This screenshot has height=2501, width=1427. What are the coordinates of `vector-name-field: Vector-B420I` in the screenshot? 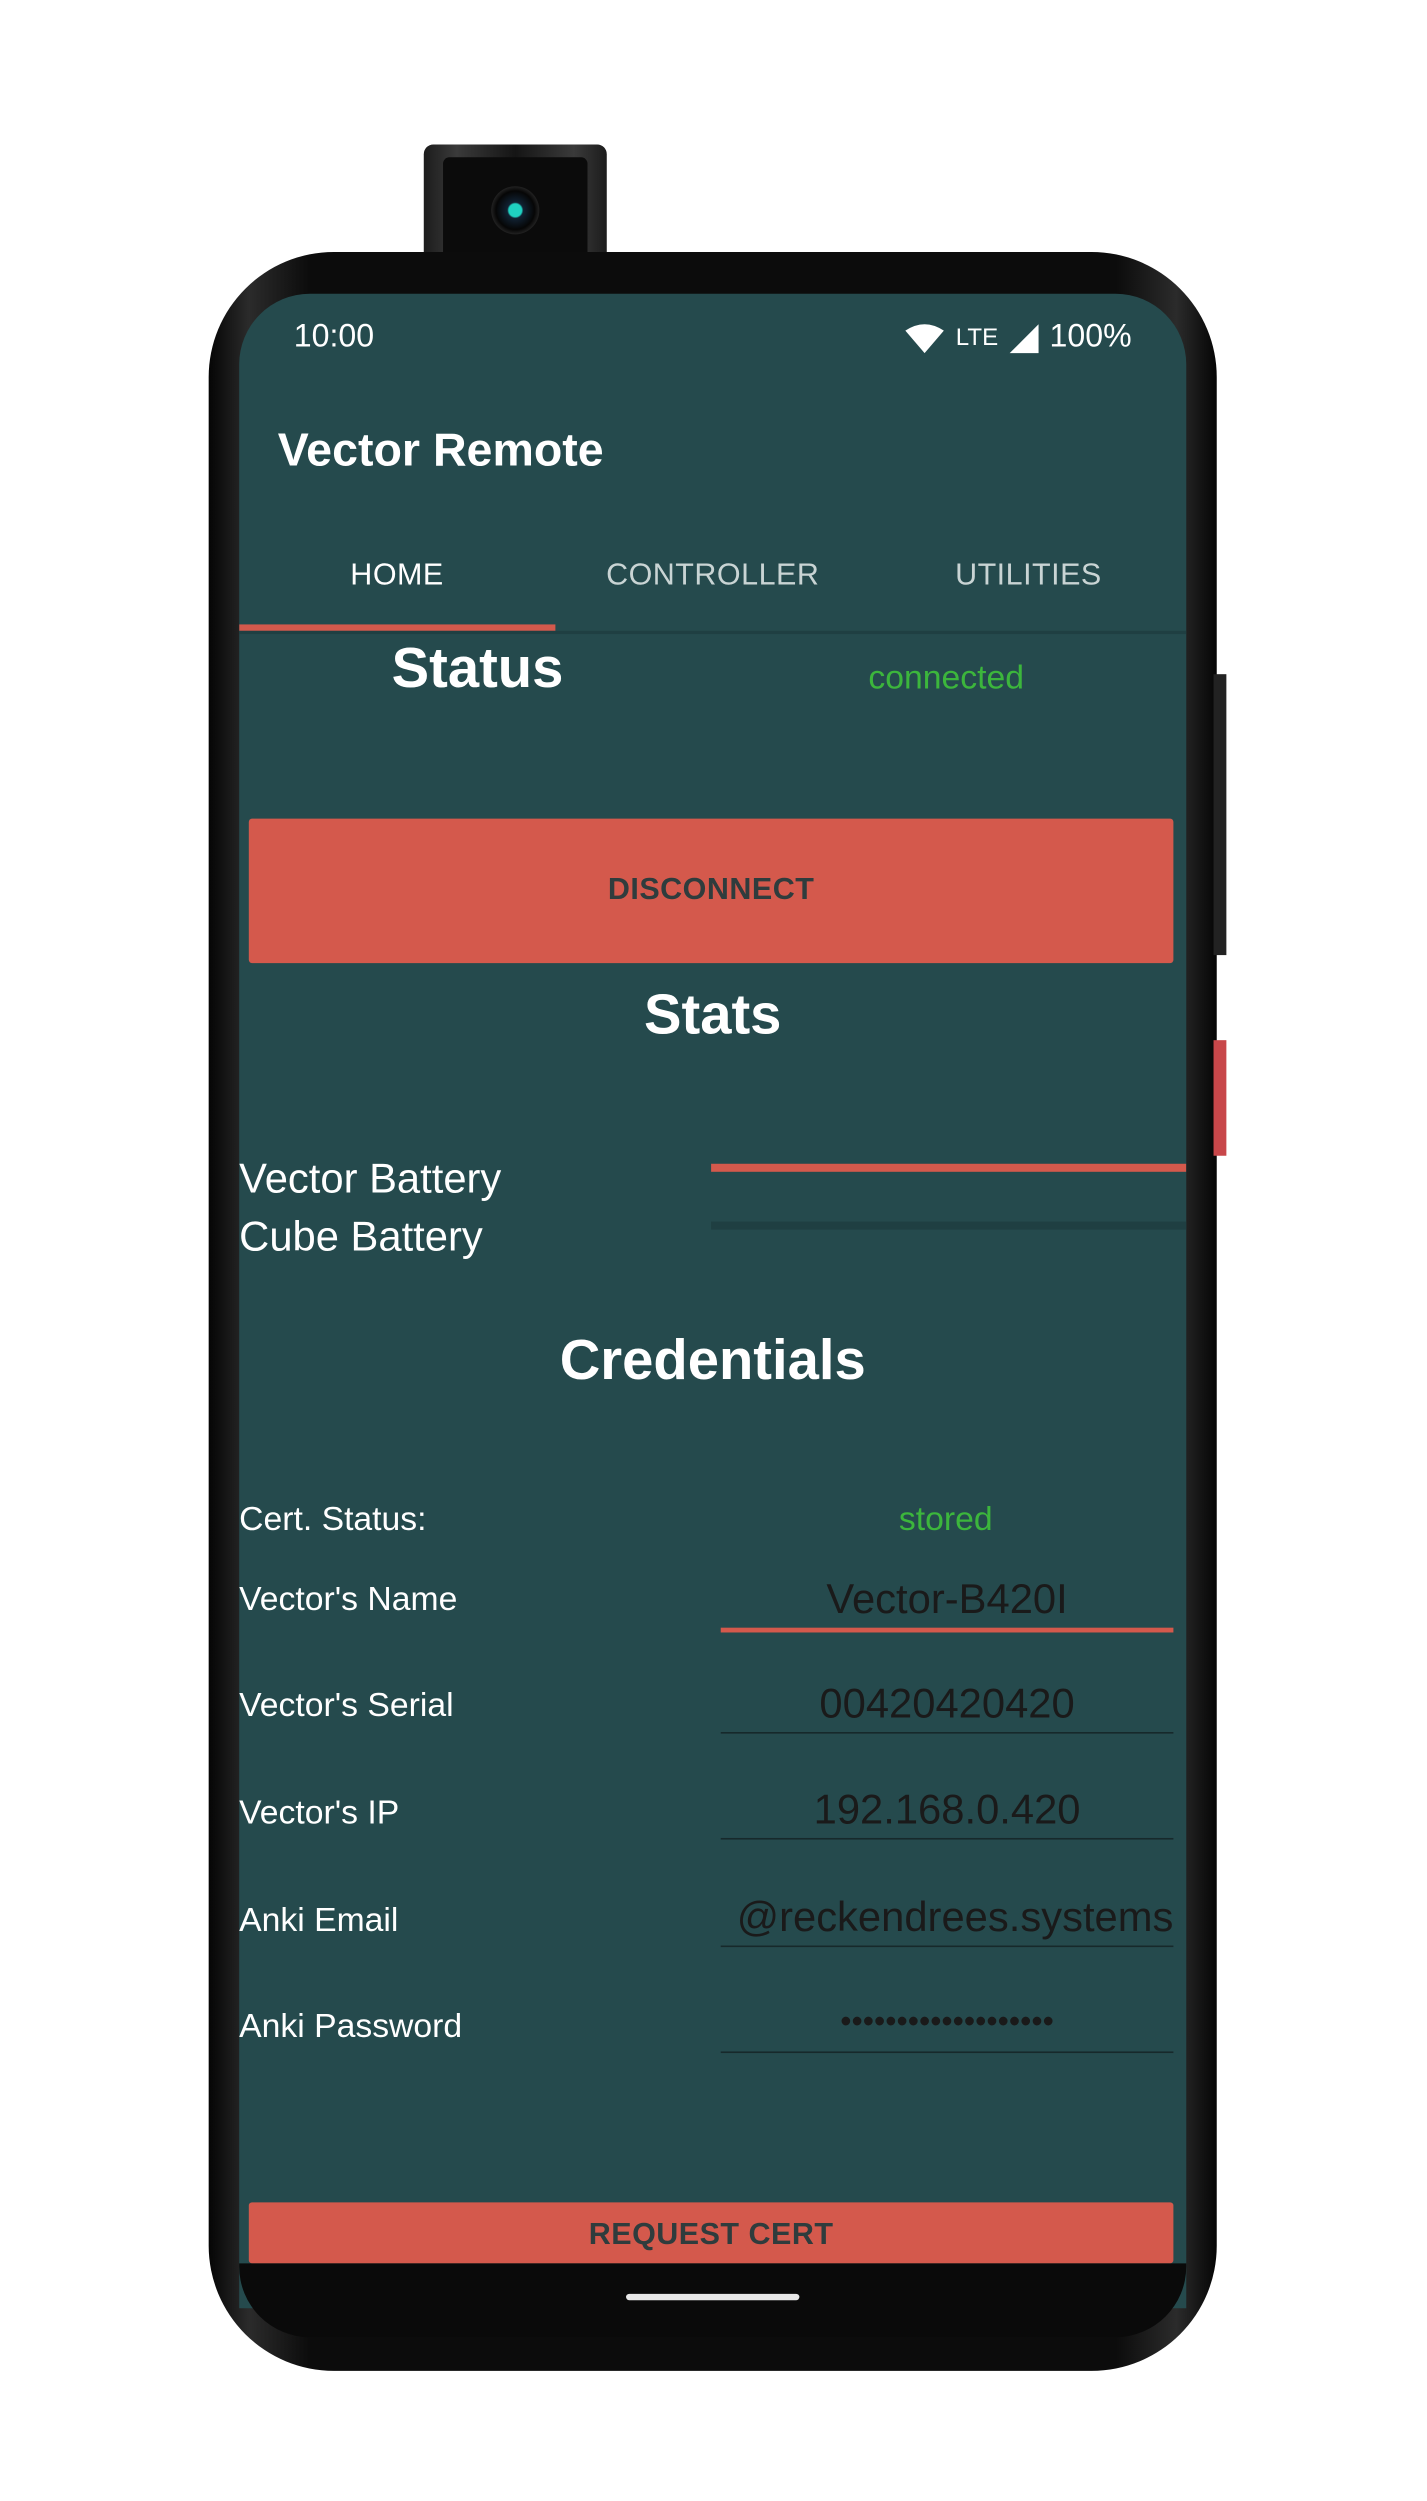 It's located at (947, 1601).